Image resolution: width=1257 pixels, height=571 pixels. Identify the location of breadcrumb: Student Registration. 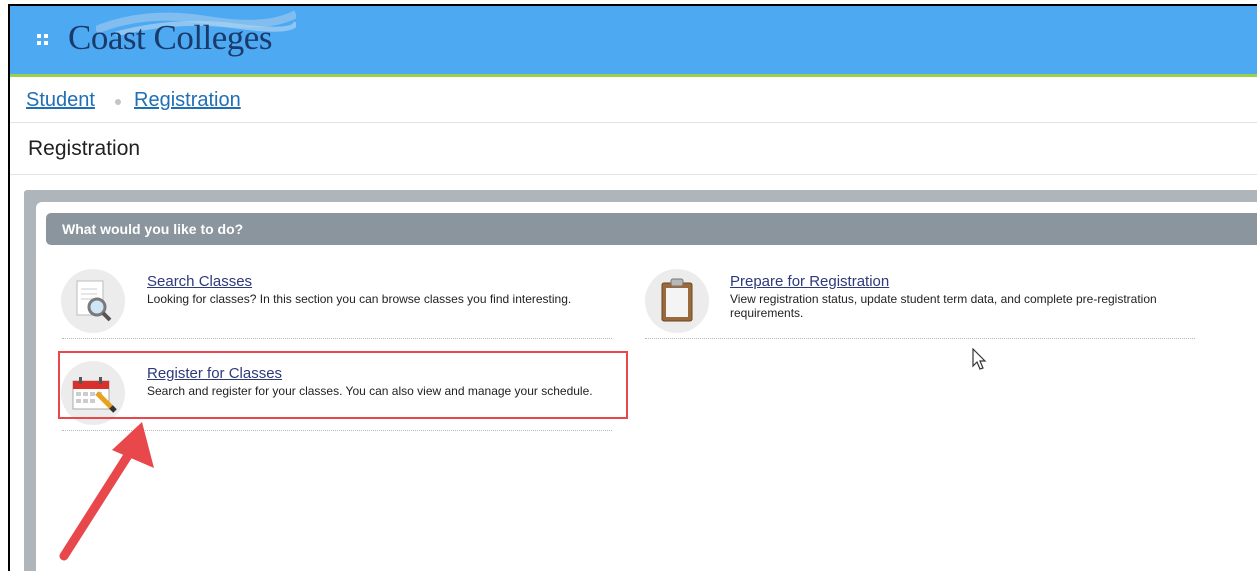
(633, 100).